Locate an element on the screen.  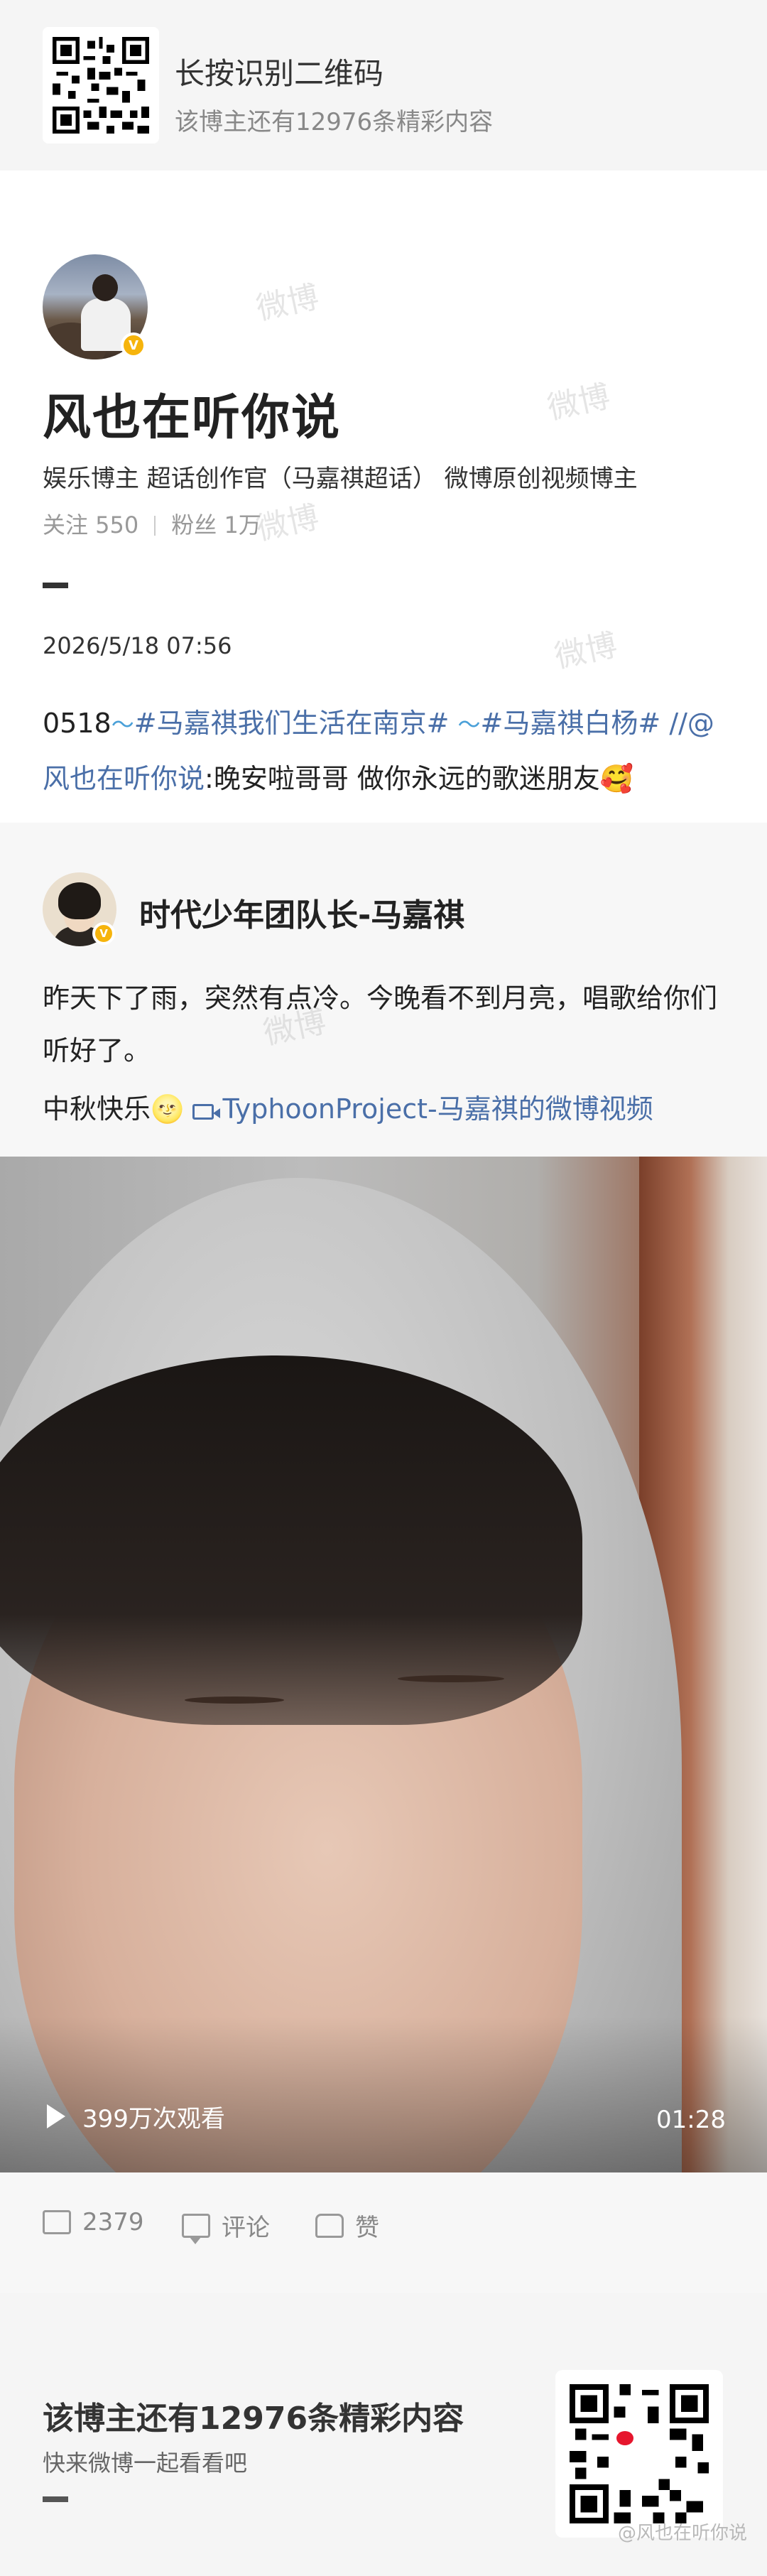
video-link-label: TyphoonProject-马嘉祺的微博视频 is located at coordinates (437, 1109).